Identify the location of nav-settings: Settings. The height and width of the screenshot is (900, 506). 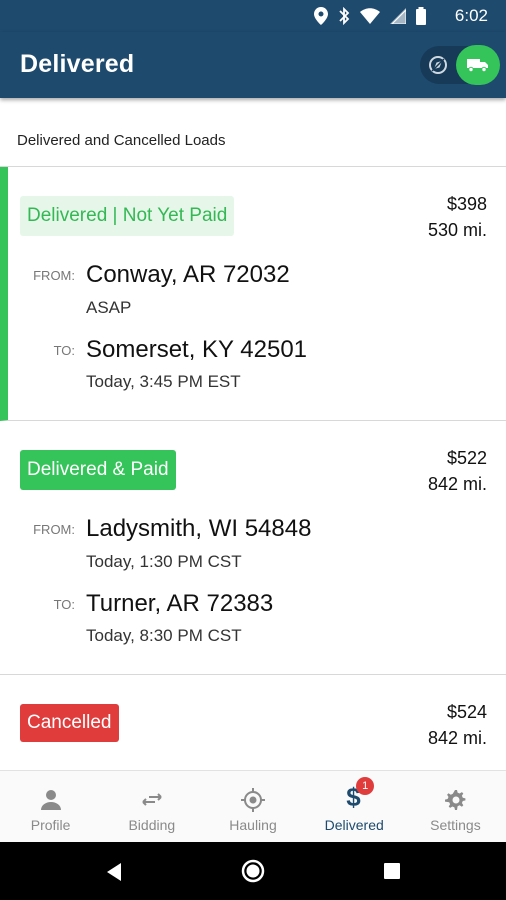
(455, 806).